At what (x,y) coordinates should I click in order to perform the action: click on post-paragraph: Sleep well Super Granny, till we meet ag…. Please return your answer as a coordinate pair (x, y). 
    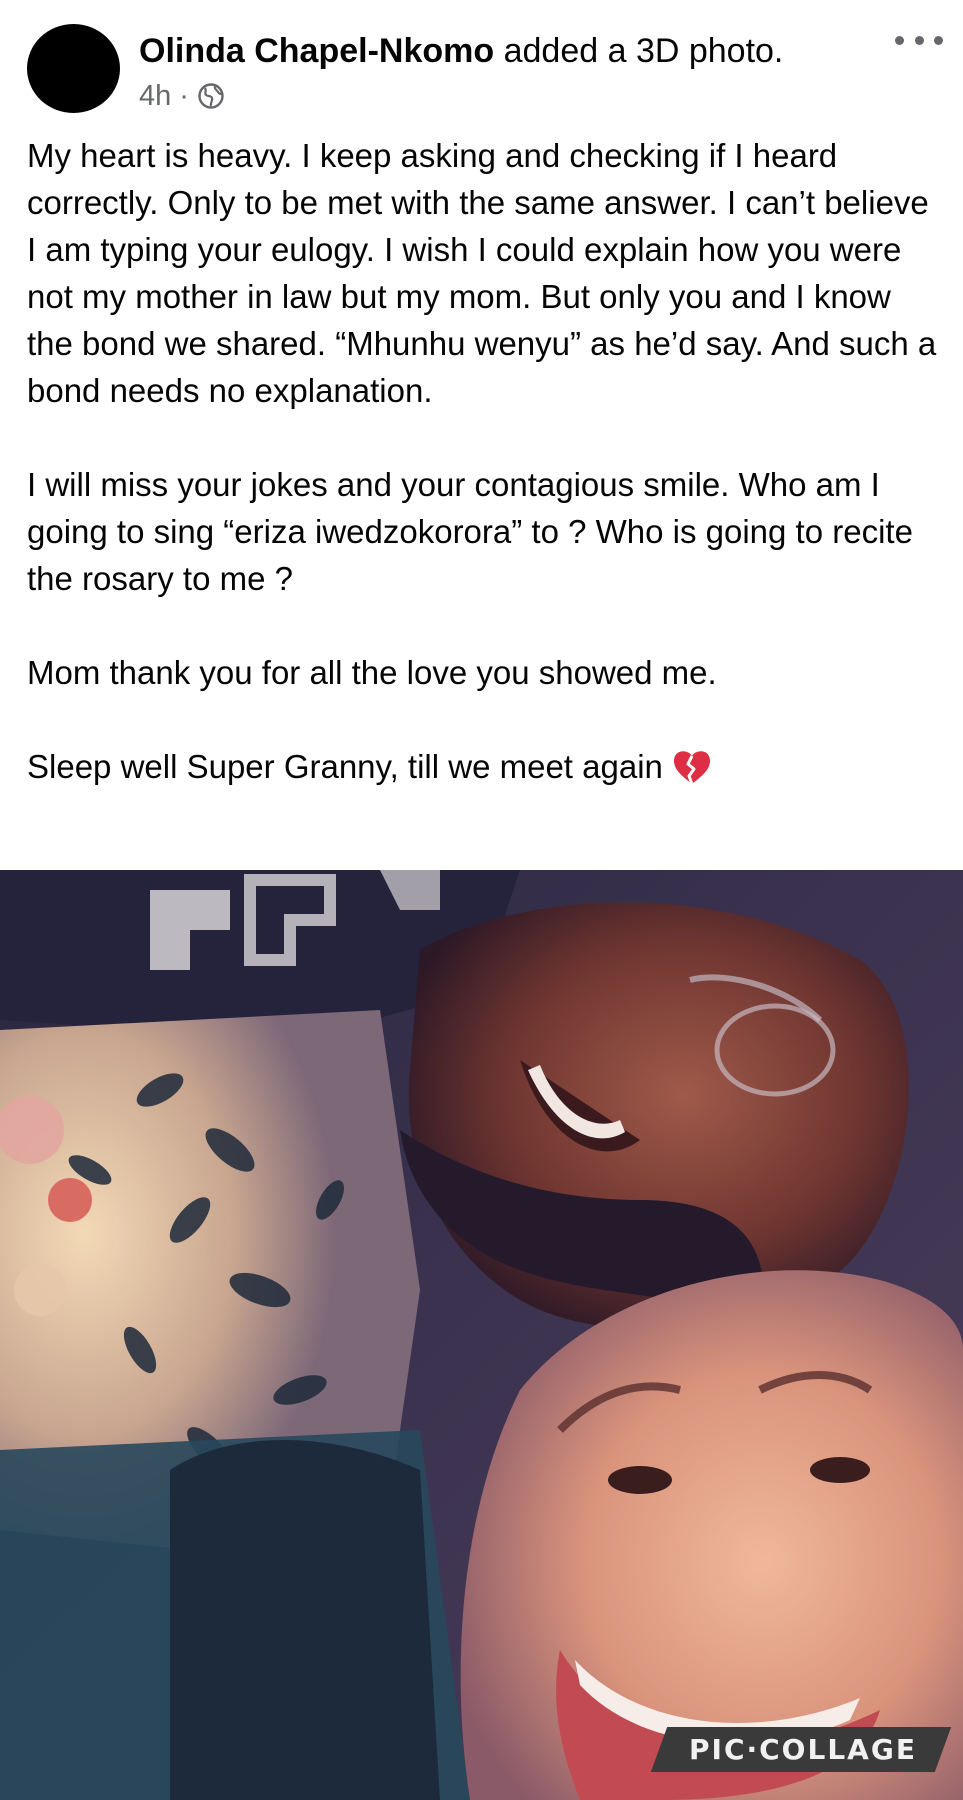
    Looking at the image, I should click on (345, 766).